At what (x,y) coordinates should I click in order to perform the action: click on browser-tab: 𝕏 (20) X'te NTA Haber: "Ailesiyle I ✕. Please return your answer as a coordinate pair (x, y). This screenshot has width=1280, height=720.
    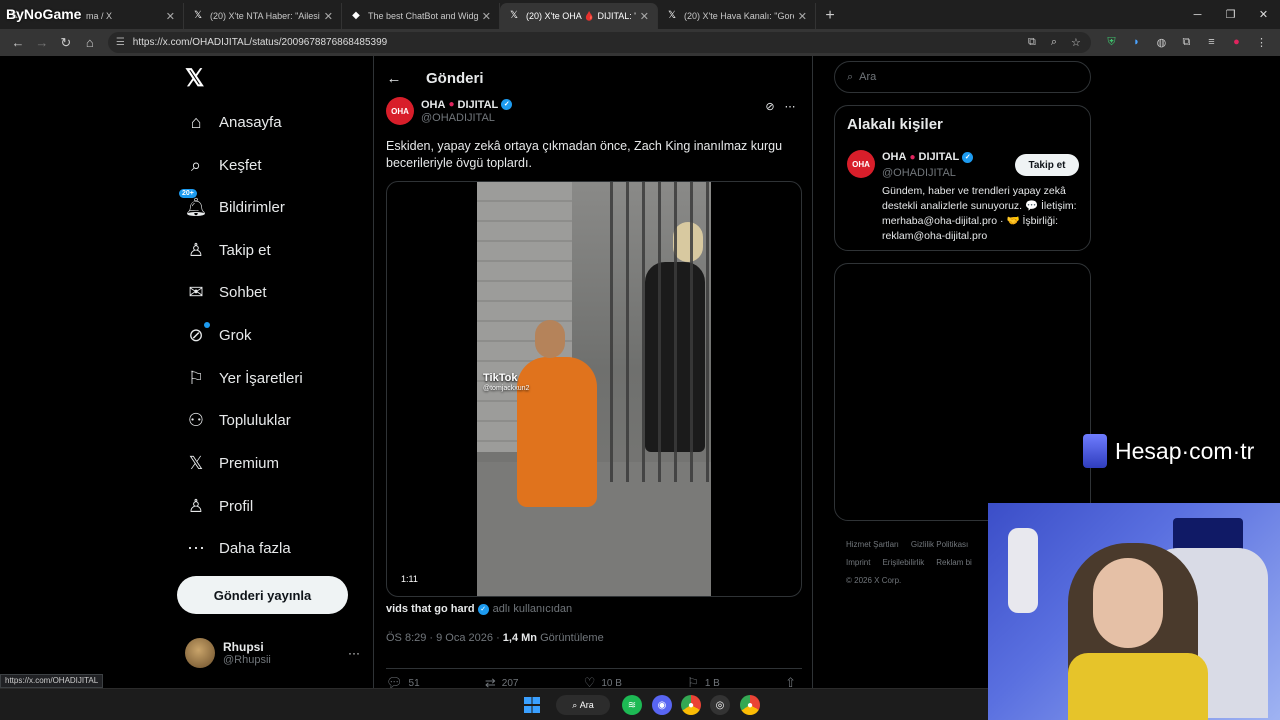
    Looking at the image, I should click on (263, 16).